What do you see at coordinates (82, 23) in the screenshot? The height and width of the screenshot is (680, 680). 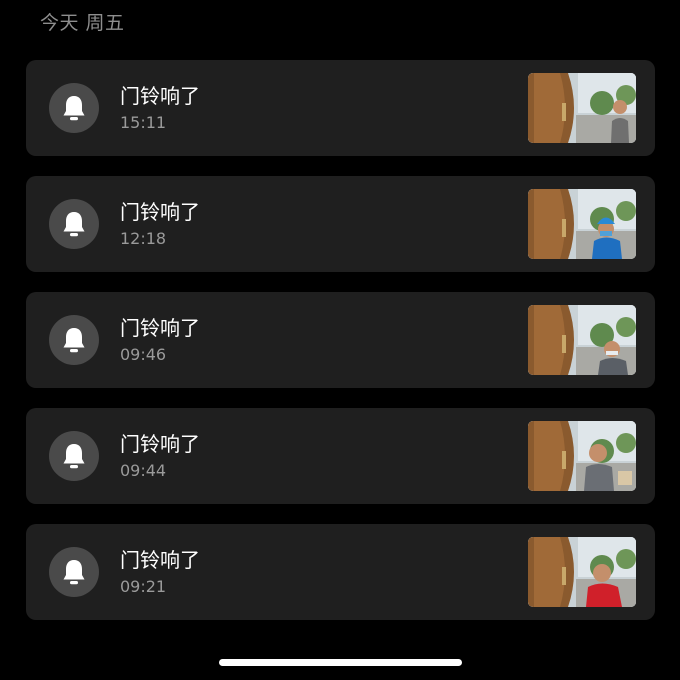 I see `date-header: 今天 周五` at bounding box center [82, 23].